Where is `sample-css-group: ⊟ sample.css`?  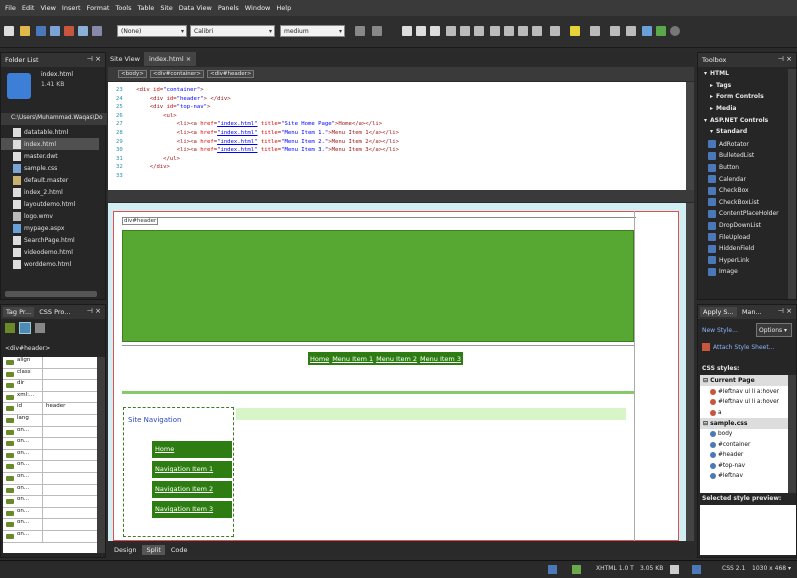 sample-css-group: ⊟ sample.css is located at coordinates (744, 423).